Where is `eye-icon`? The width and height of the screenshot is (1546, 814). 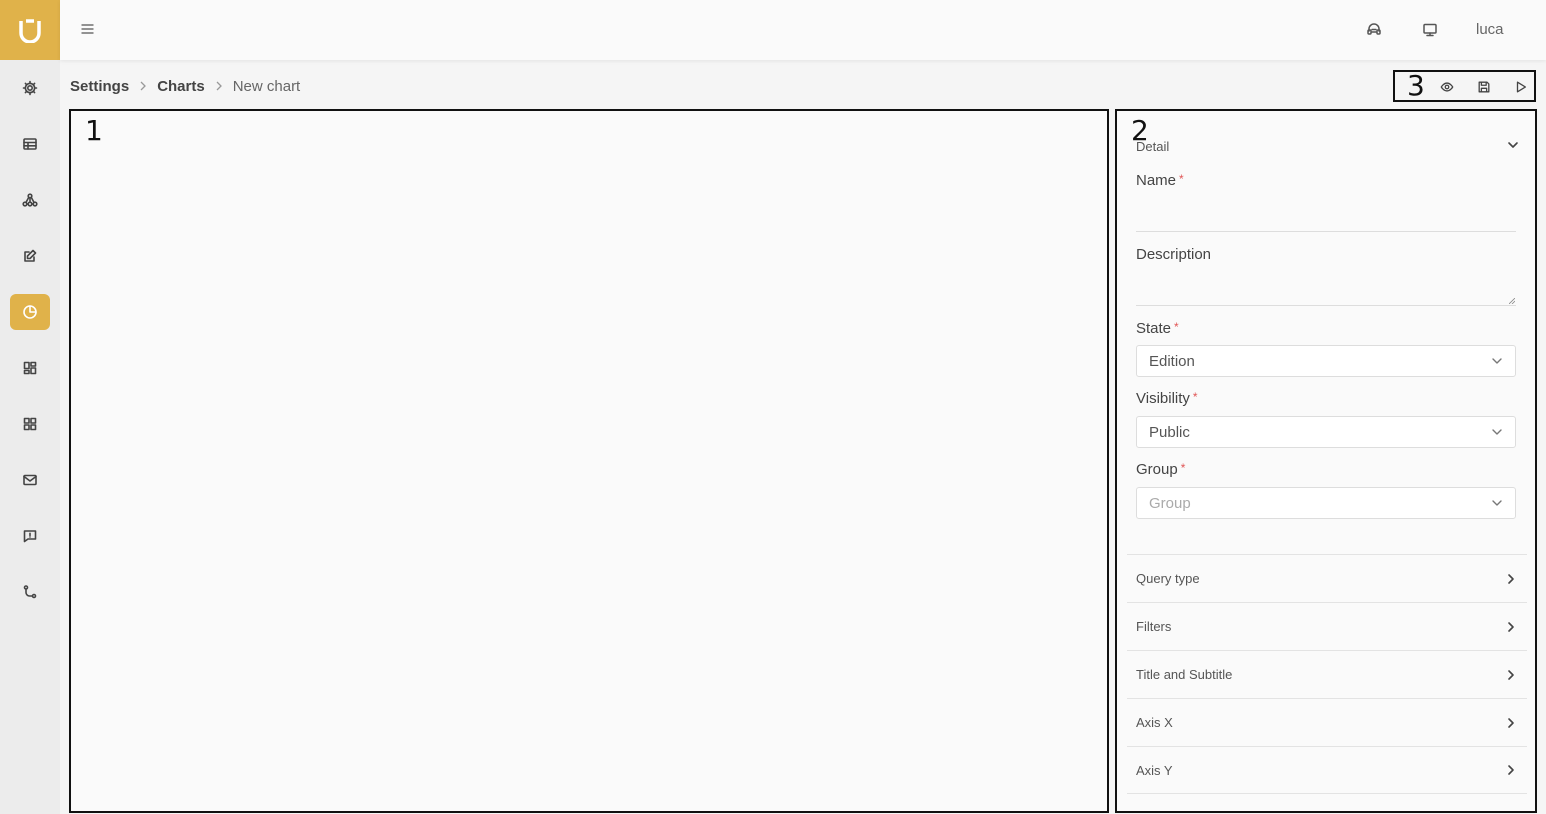
eye-icon is located at coordinates (1447, 87).